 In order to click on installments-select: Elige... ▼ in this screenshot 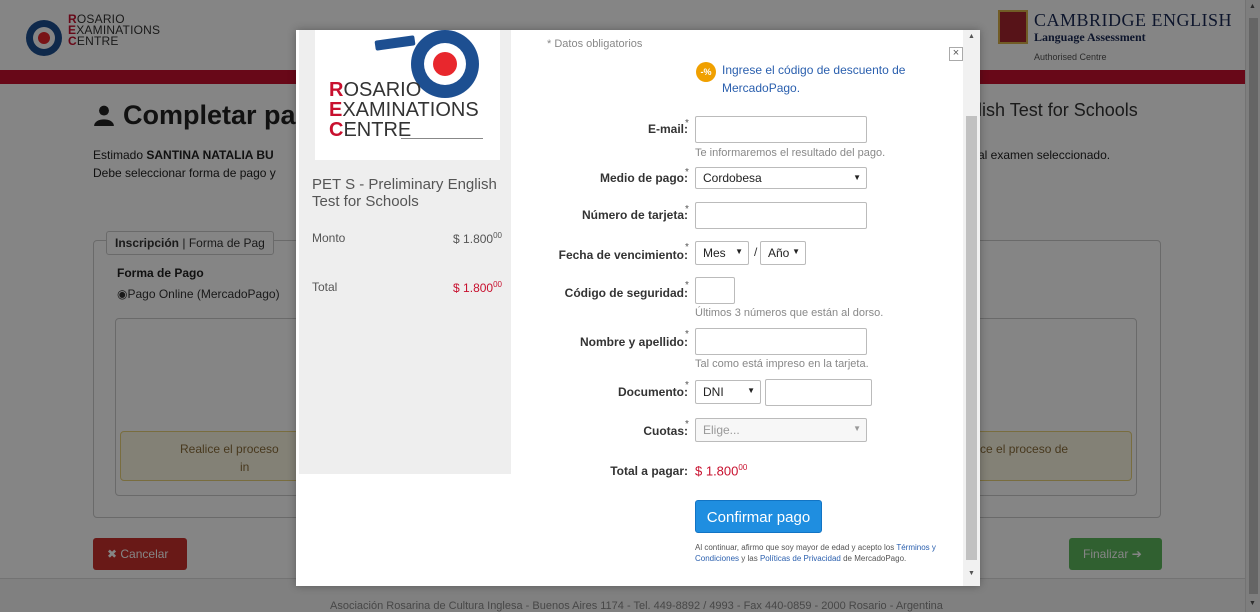, I will do `click(781, 430)`.